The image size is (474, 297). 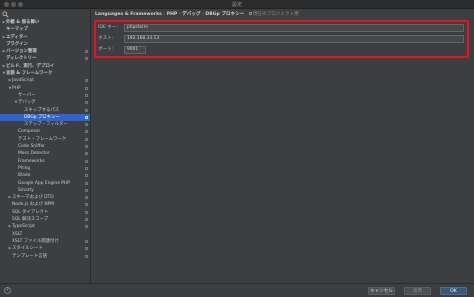 I want to click on sidebar-item: ▼PHP, so click(x=45, y=88).